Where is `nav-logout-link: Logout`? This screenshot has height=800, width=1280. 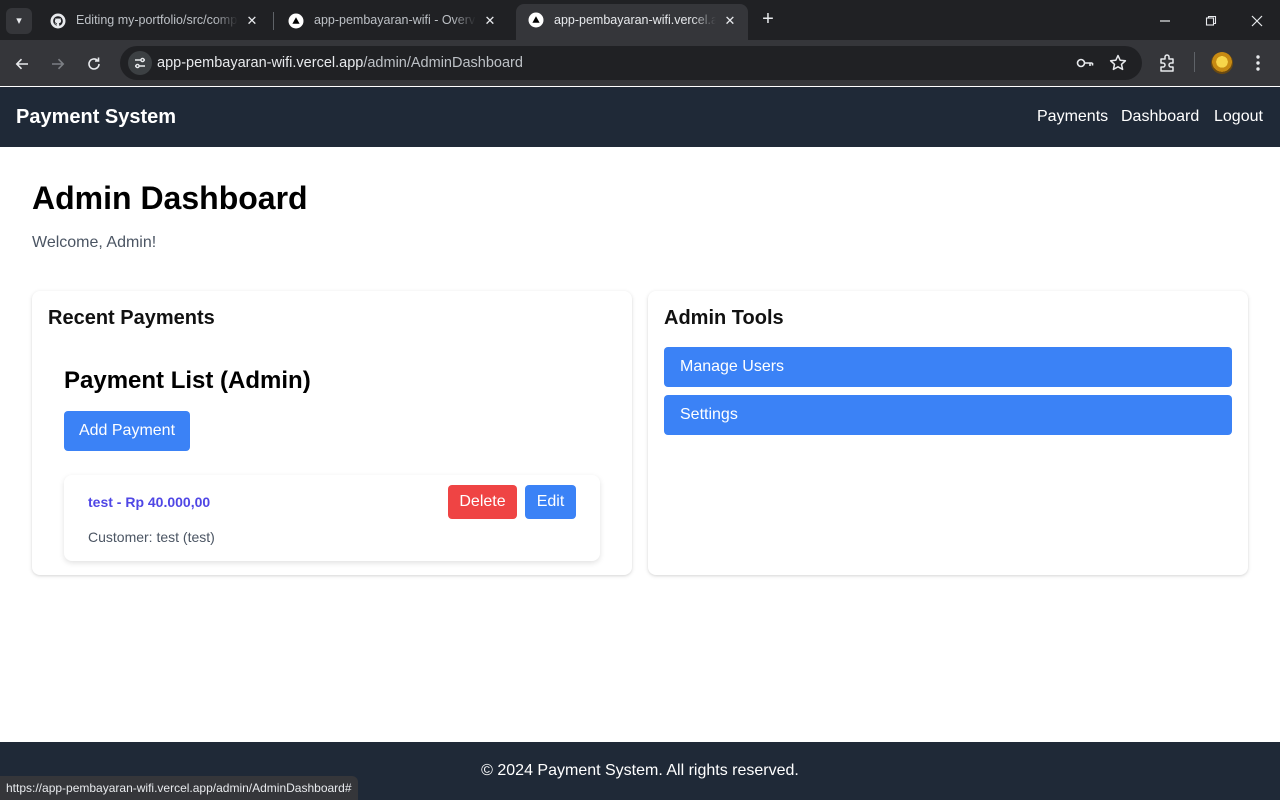 nav-logout-link: Logout is located at coordinates (1238, 117).